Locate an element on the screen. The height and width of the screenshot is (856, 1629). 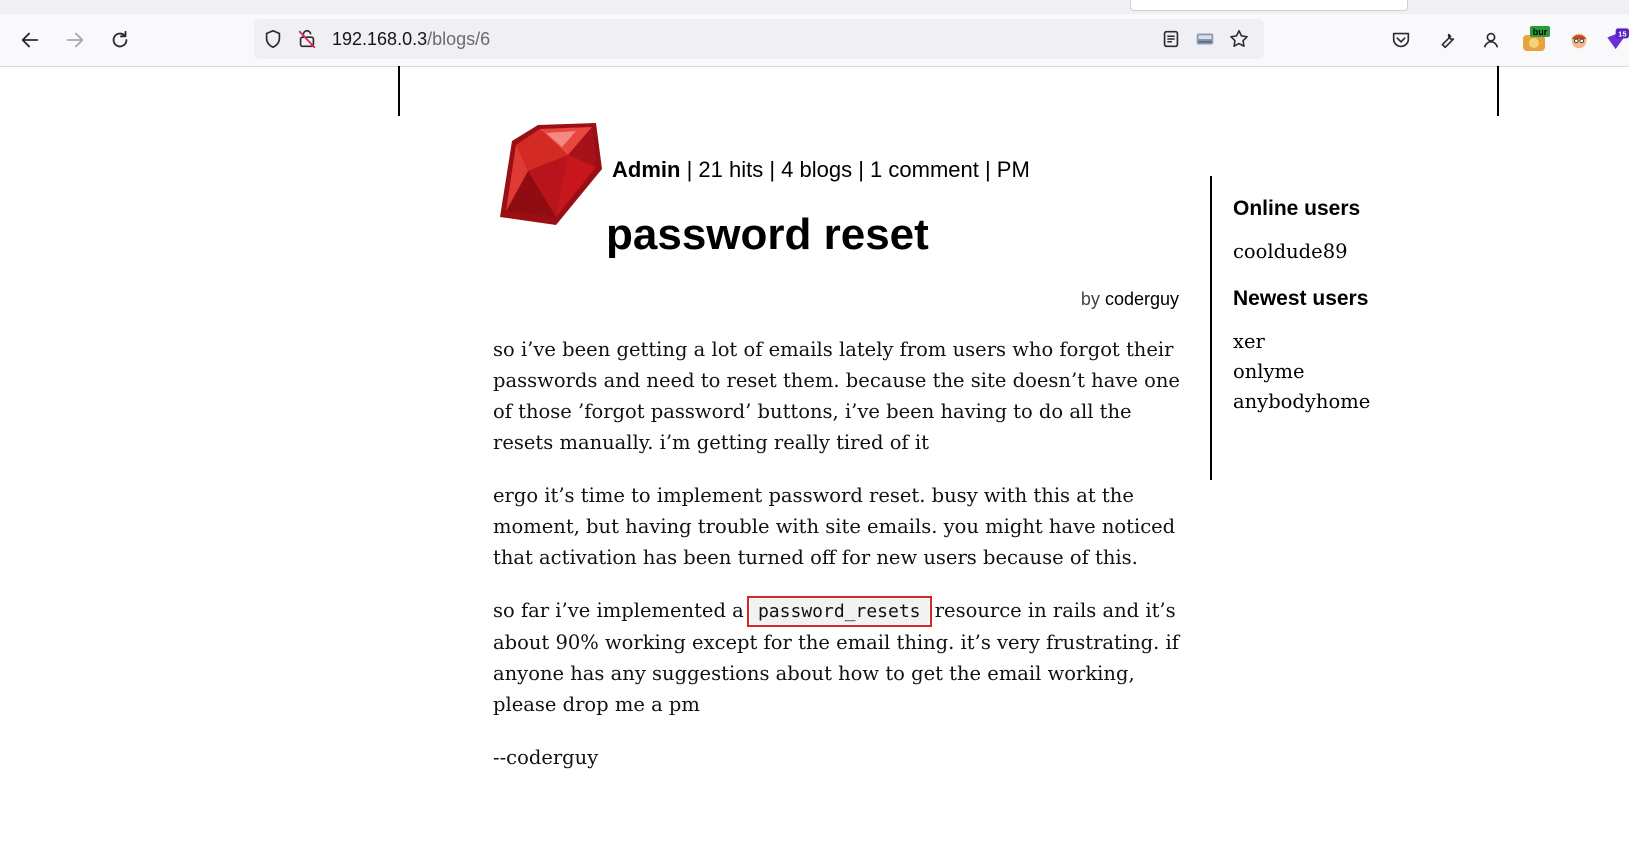
browser-toolbar: 192.168.0.3/blogs/6 bur 15 is located at coordinates (814, 40).